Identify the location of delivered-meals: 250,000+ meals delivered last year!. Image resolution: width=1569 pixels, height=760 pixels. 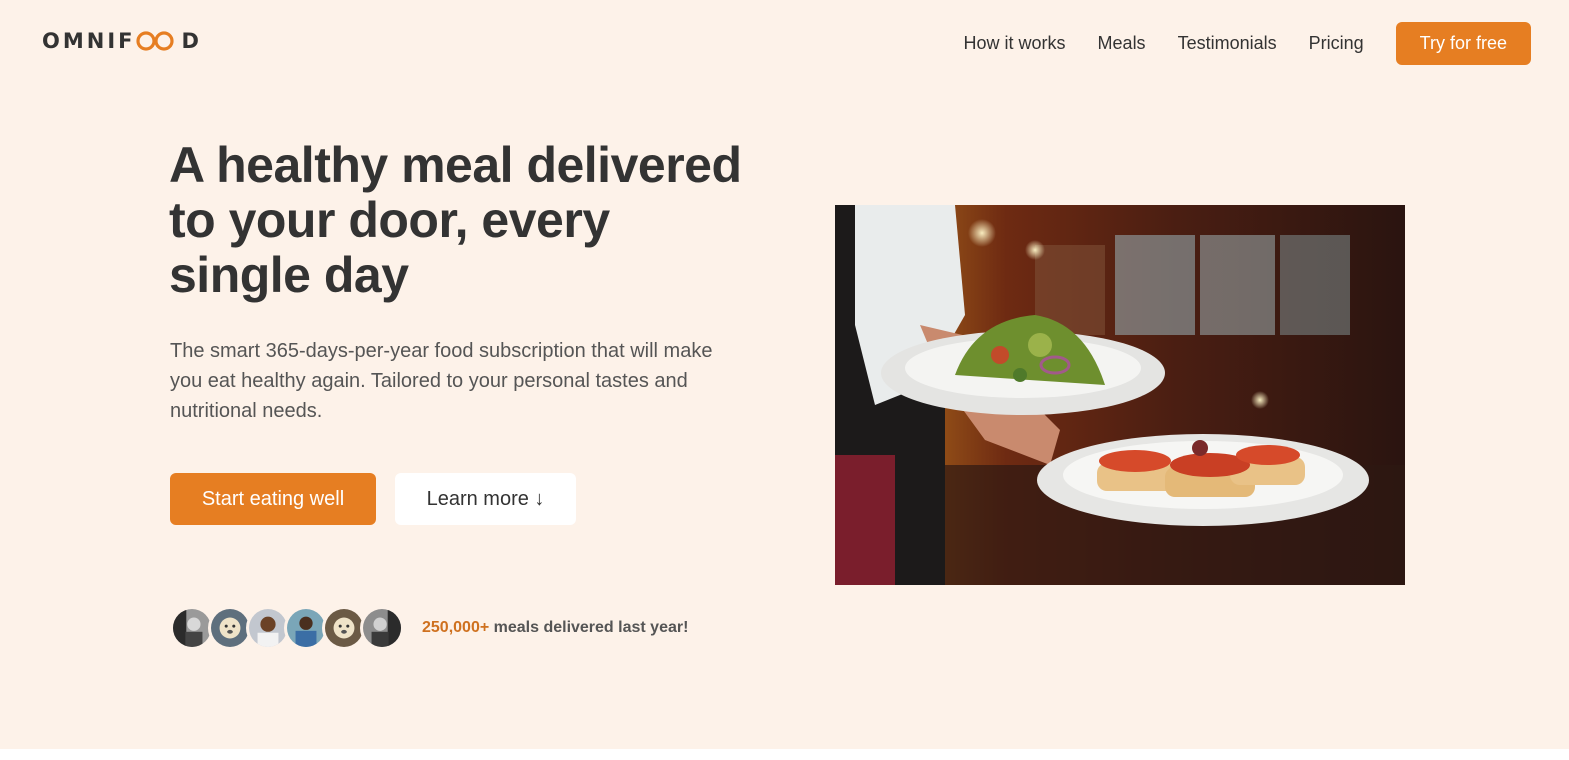
(429, 628).